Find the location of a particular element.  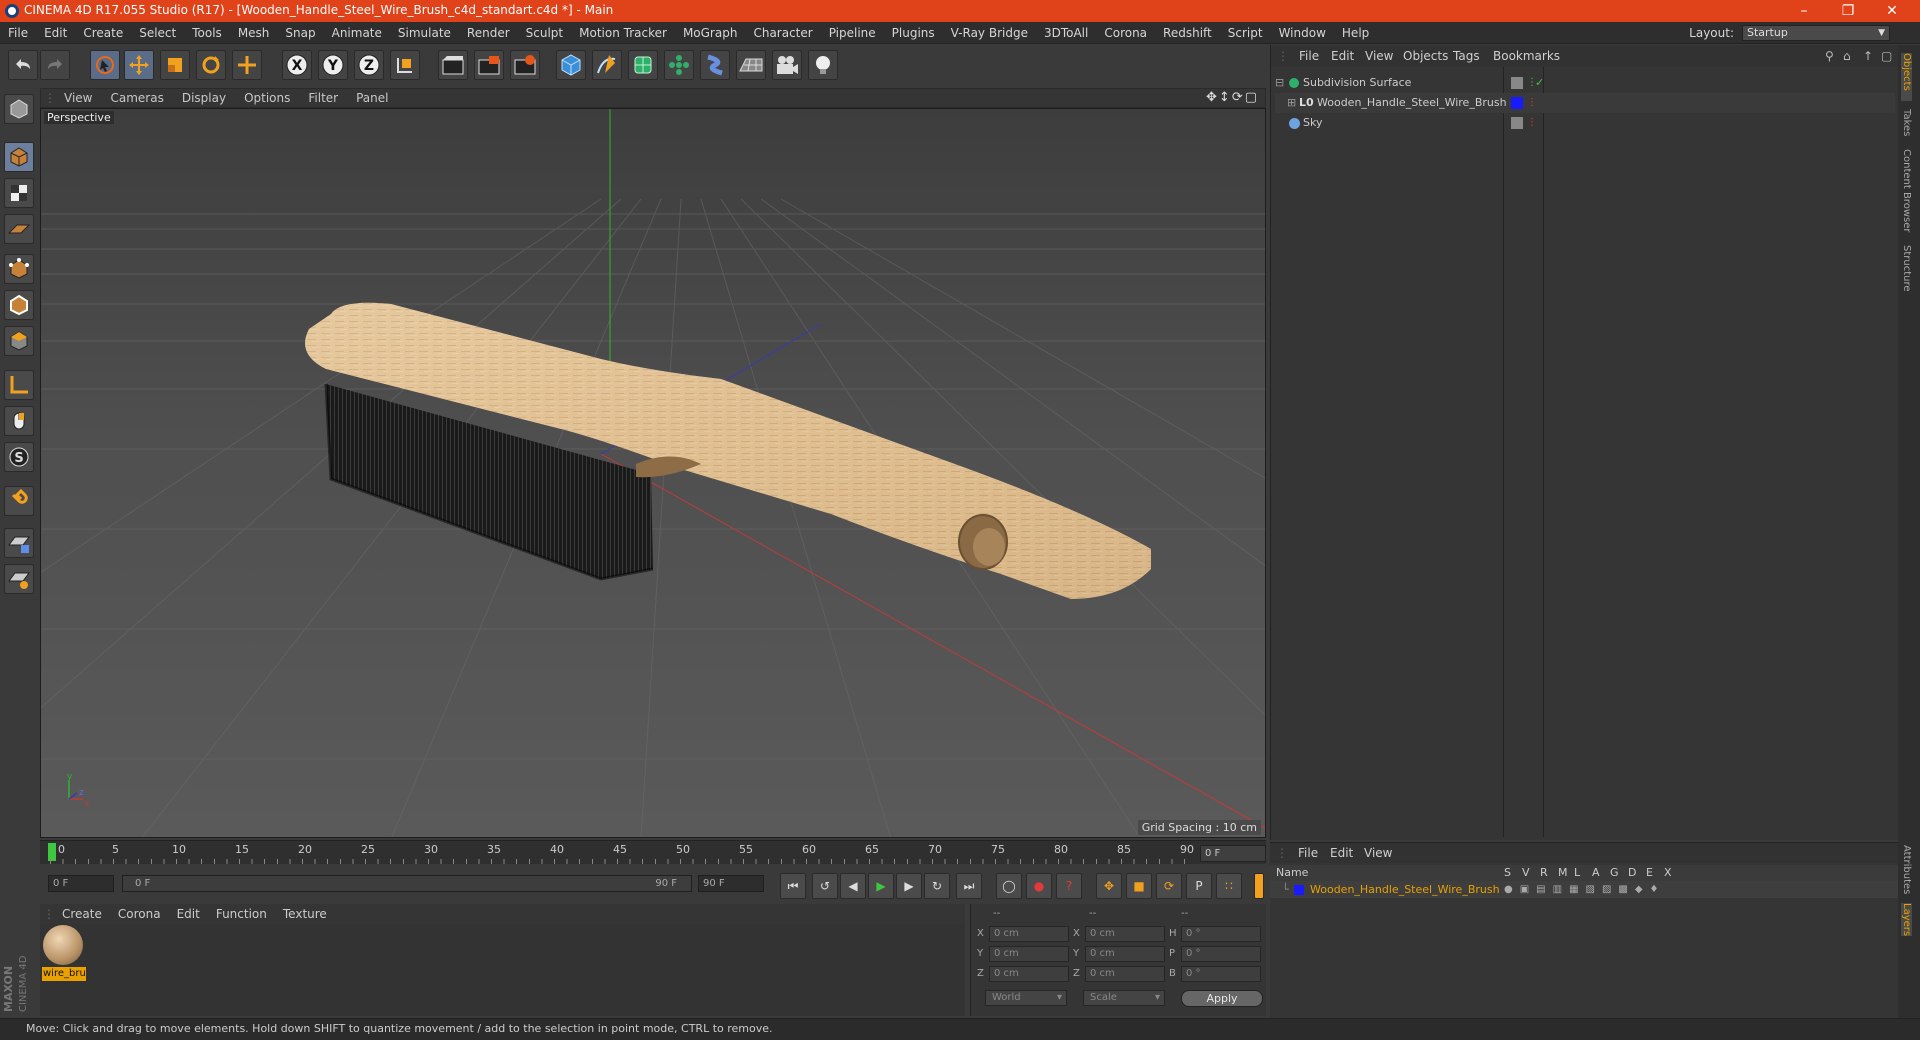

menu-create: Create is located at coordinates (103, 33).